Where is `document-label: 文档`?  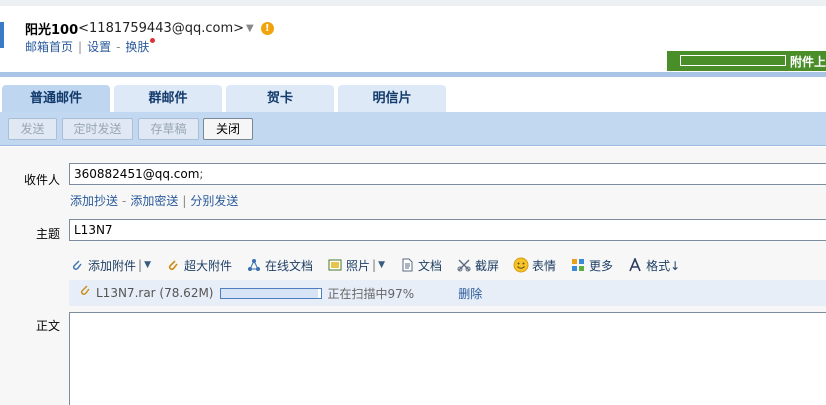 document-label: 文档 is located at coordinates (430, 265).